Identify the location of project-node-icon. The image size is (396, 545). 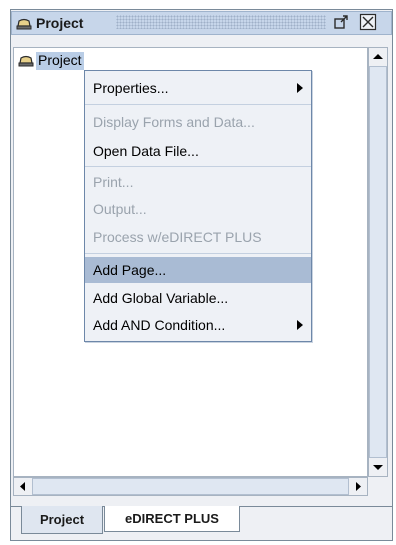
(26, 61).